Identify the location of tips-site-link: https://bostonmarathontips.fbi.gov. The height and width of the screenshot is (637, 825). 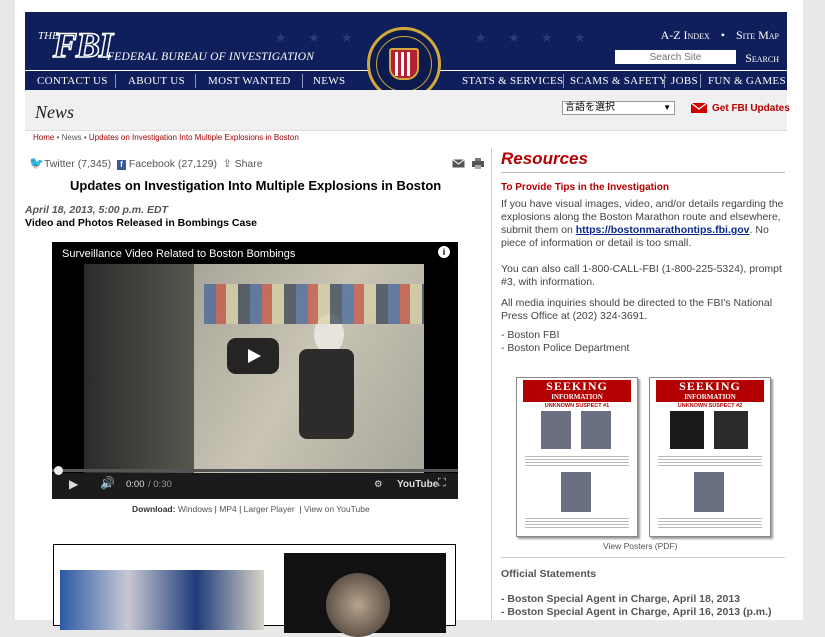
(663, 230).